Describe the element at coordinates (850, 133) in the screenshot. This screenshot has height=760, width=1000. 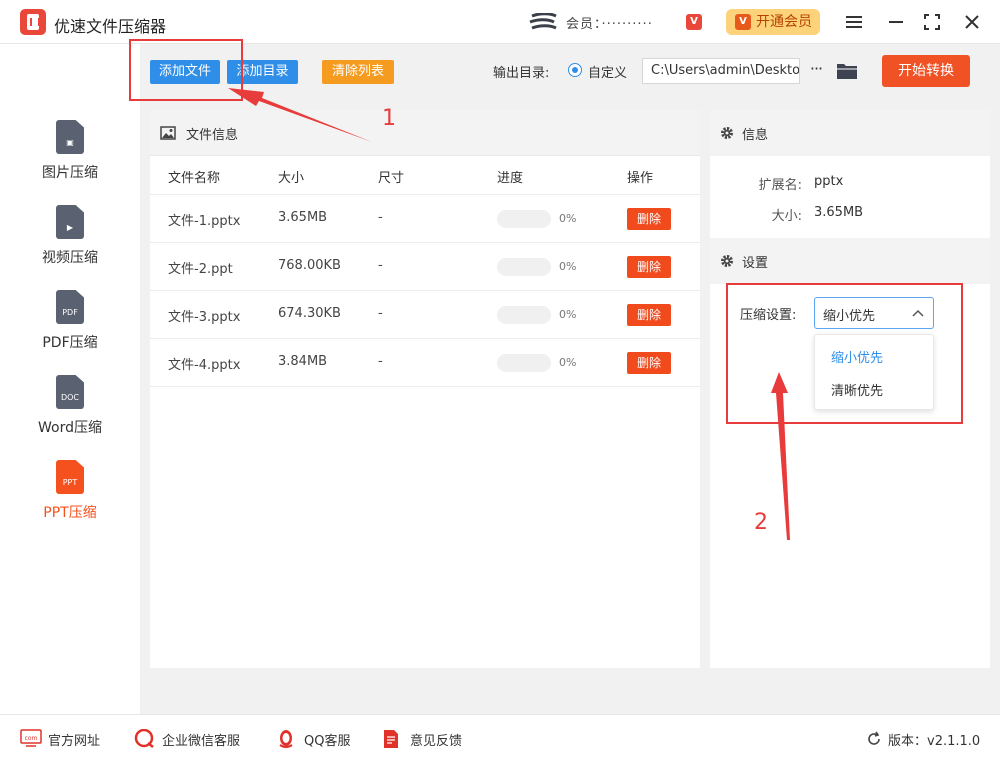
I see `info-header: 信息` at that location.